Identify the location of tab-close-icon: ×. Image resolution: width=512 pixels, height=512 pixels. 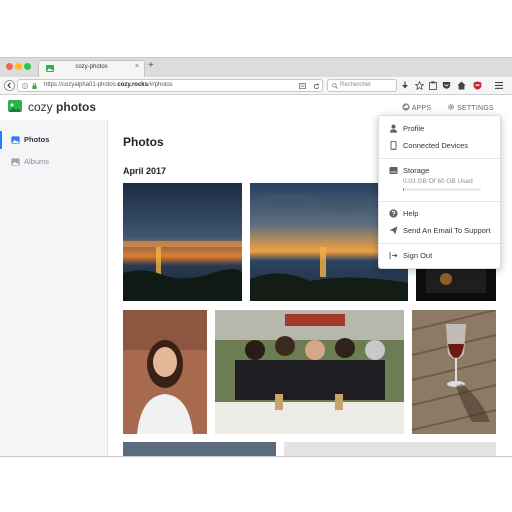
(137, 66).